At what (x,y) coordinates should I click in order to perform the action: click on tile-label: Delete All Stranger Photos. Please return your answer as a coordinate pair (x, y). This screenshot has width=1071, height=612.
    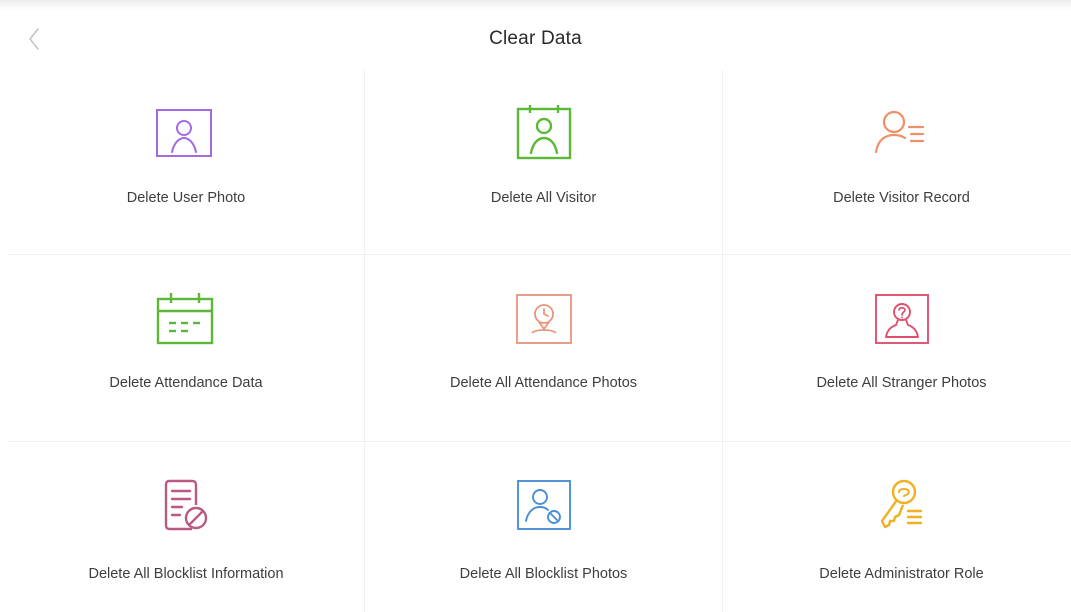
    Looking at the image, I should click on (901, 383).